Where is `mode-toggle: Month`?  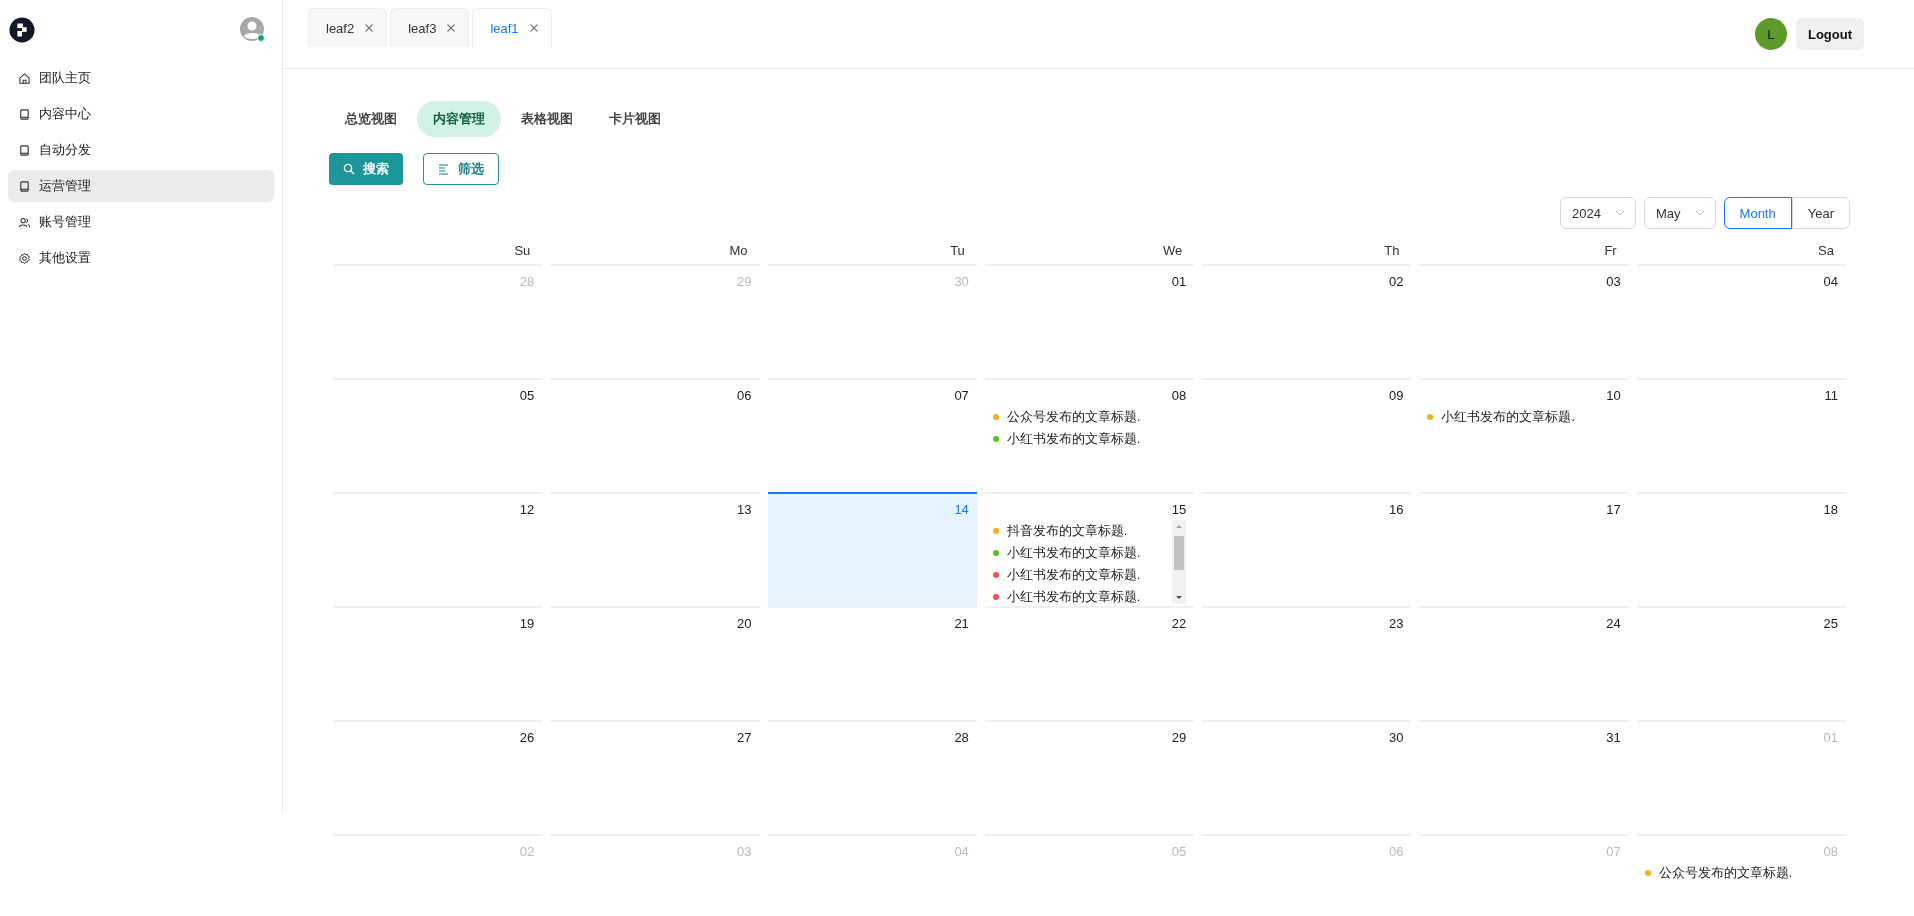 mode-toggle: Month is located at coordinates (1757, 213).